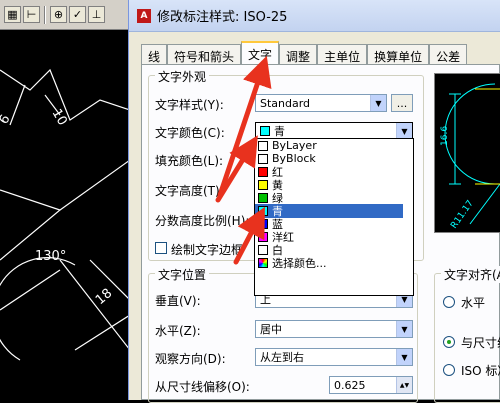 This screenshot has height=403, width=500. I want to click on align-icon: ⊥, so click(96, 14).